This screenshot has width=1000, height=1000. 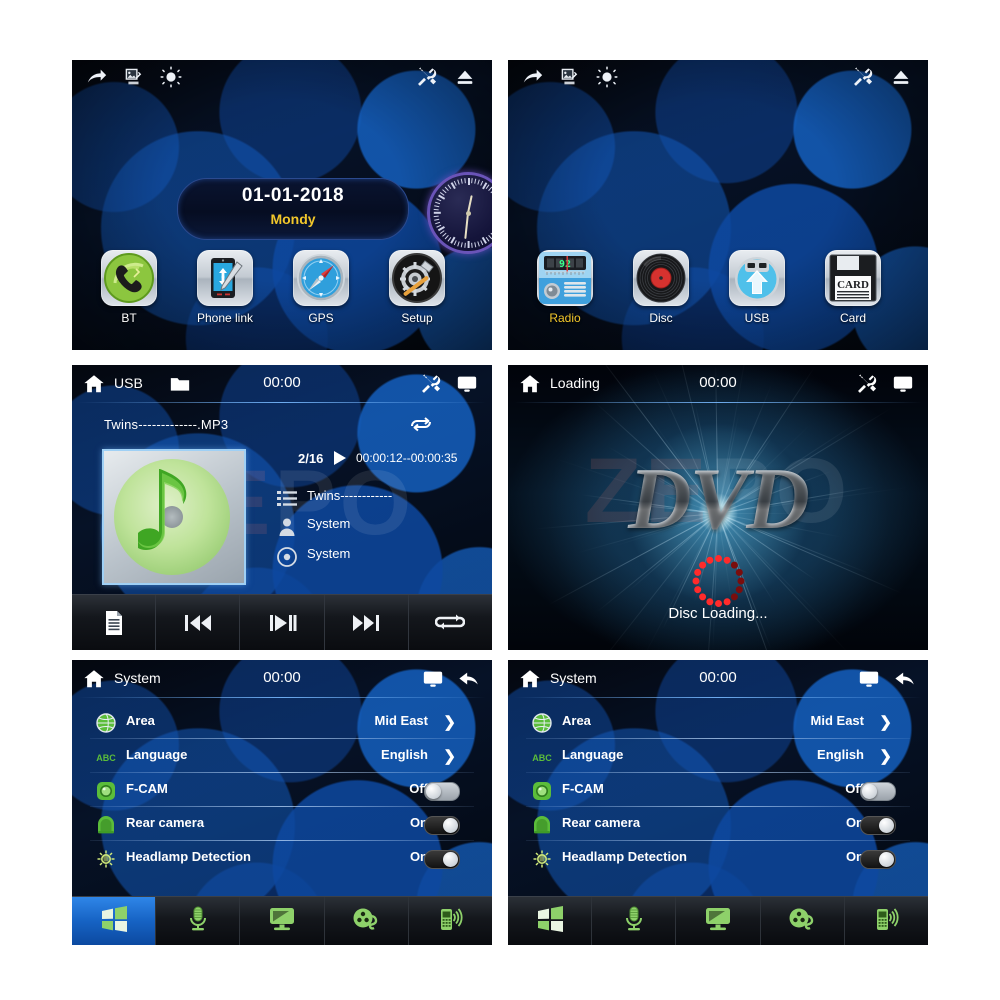 What do you see at coordinates (287, 557) in the screenshot?
I see `album-icon` at bounding box center [287, 557].